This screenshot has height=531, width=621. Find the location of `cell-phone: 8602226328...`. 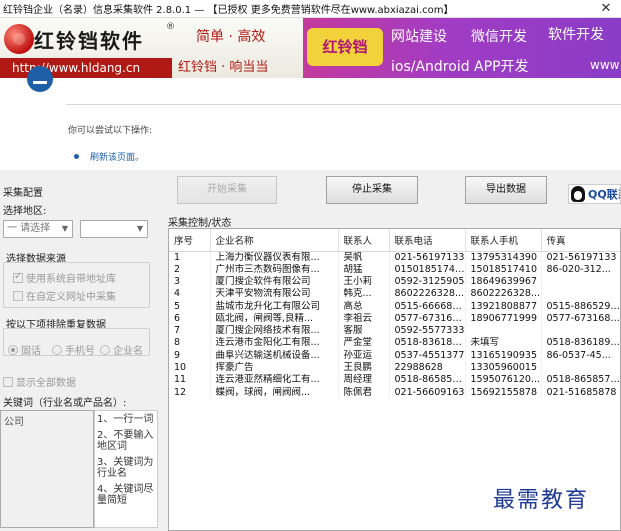

cell-phone: 8602226328... is located at coordinates (427, 294).